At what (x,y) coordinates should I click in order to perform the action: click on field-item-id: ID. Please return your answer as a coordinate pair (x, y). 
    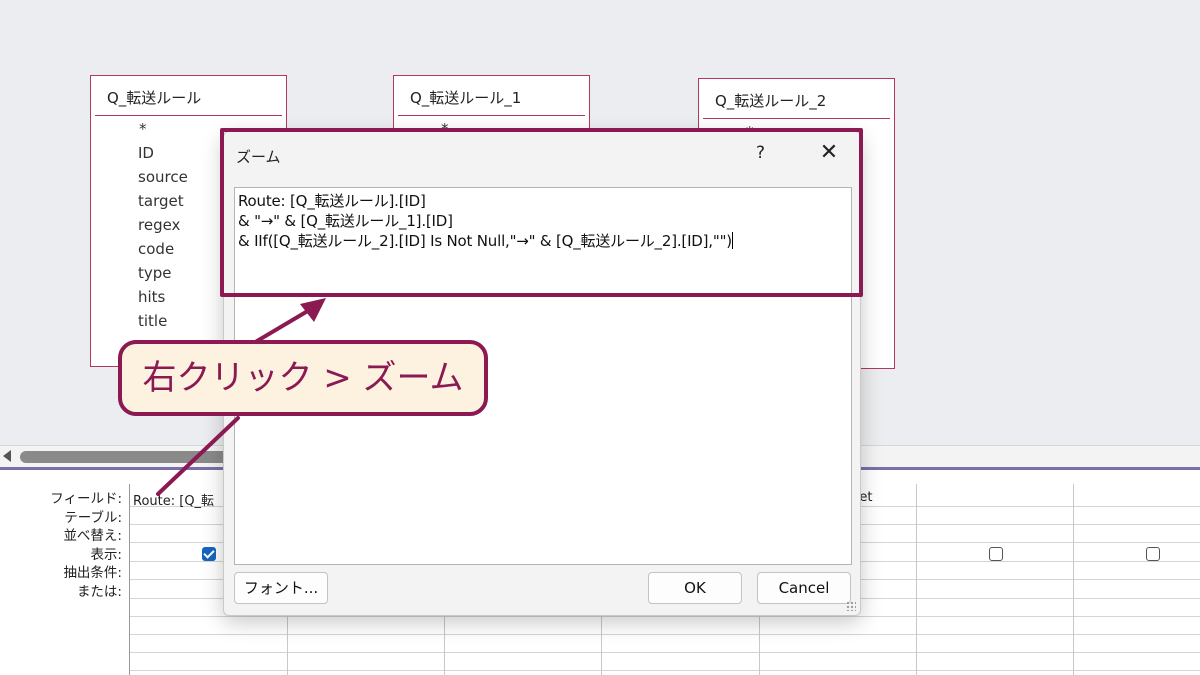
    Looking at the image, I should click on (163, 153).